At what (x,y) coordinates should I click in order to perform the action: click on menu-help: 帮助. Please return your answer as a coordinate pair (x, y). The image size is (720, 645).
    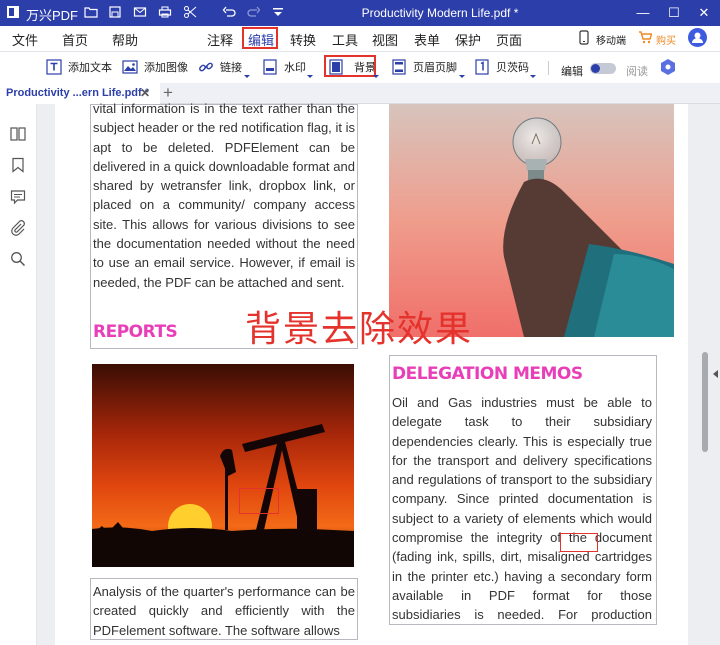
    Looking at the image, I should click on (125, 39).